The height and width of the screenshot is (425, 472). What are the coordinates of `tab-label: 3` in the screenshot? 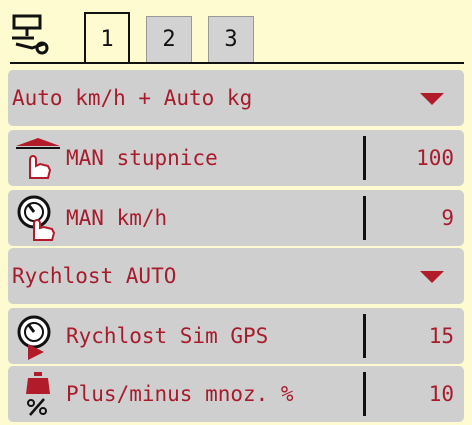 It's located at (231, 39).